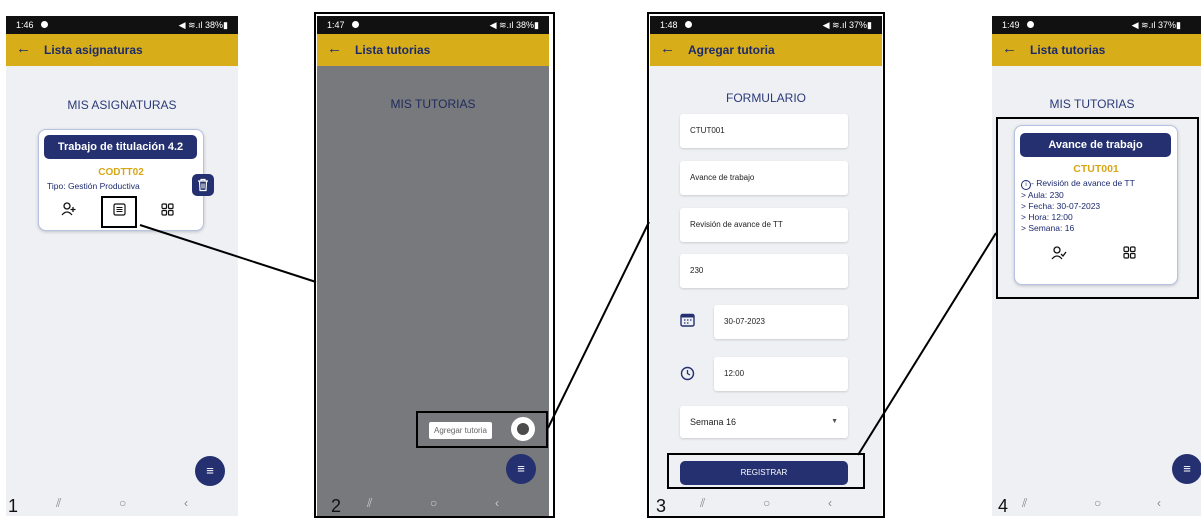 This screenshot has height=519, width=1201. I want to click on back-nav-icon: ‹, so click(1159, 503).